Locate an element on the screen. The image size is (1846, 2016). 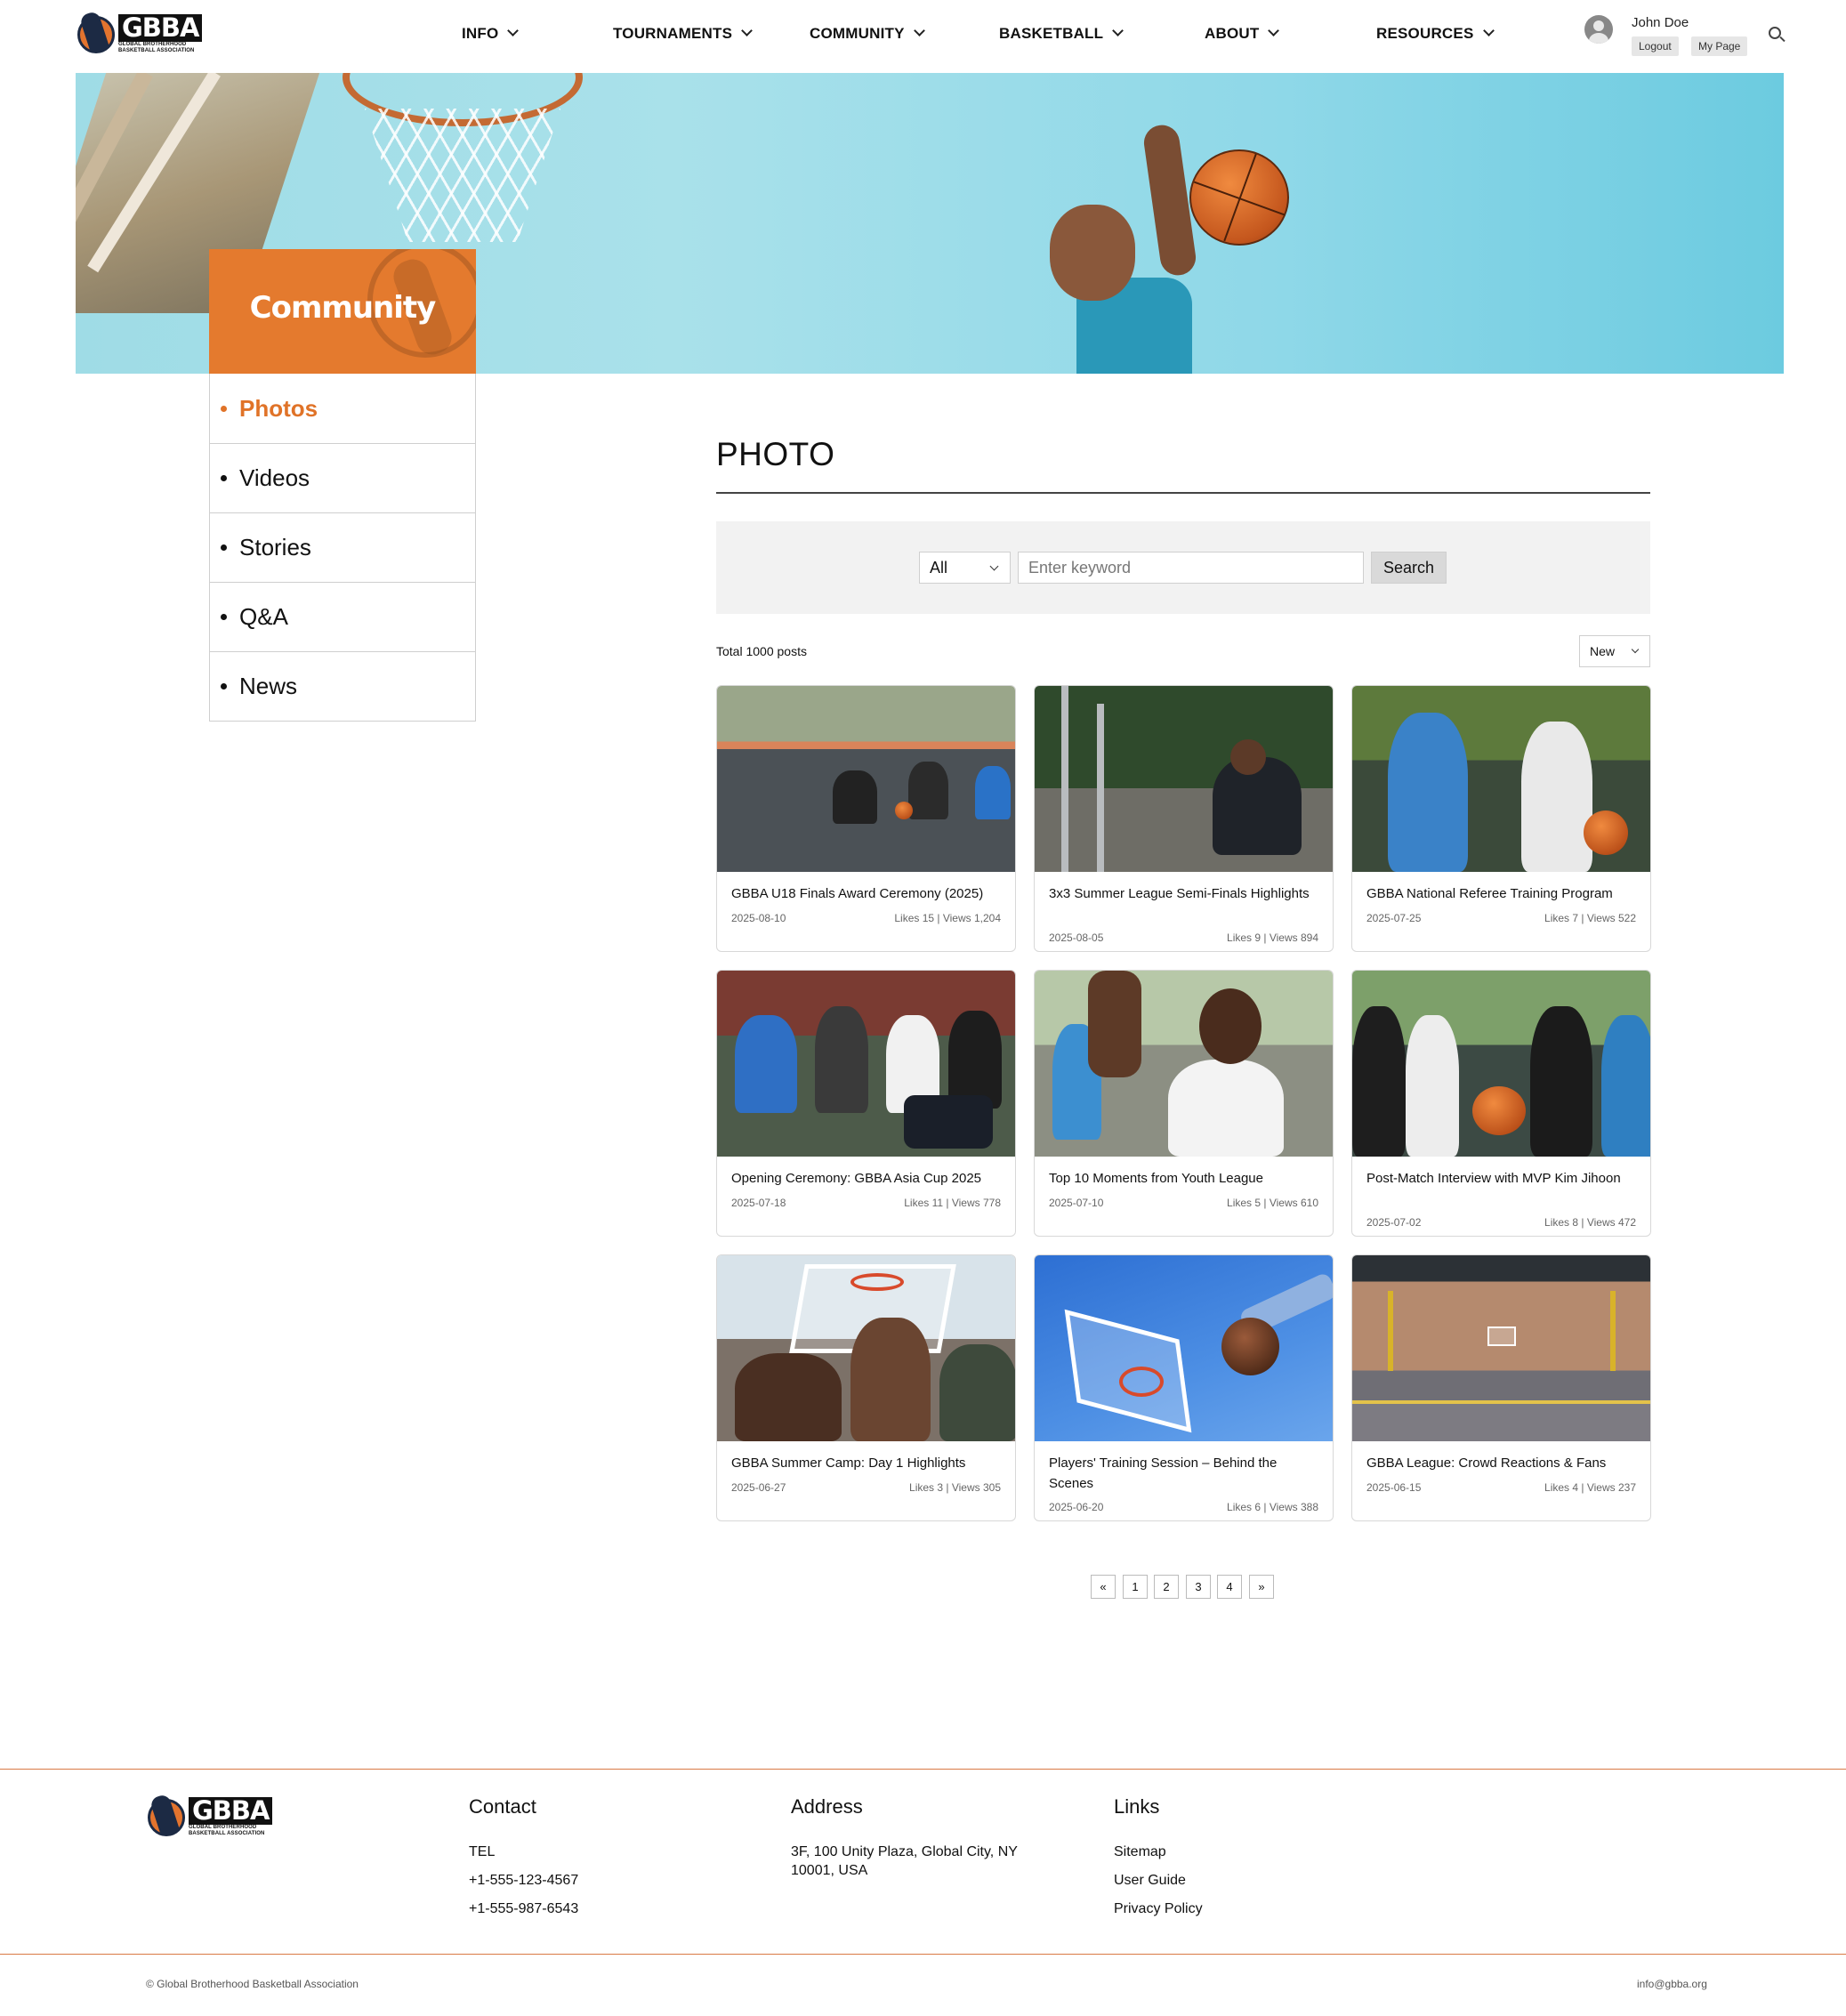
search-button: Search is located at coordinates (1409, 568).